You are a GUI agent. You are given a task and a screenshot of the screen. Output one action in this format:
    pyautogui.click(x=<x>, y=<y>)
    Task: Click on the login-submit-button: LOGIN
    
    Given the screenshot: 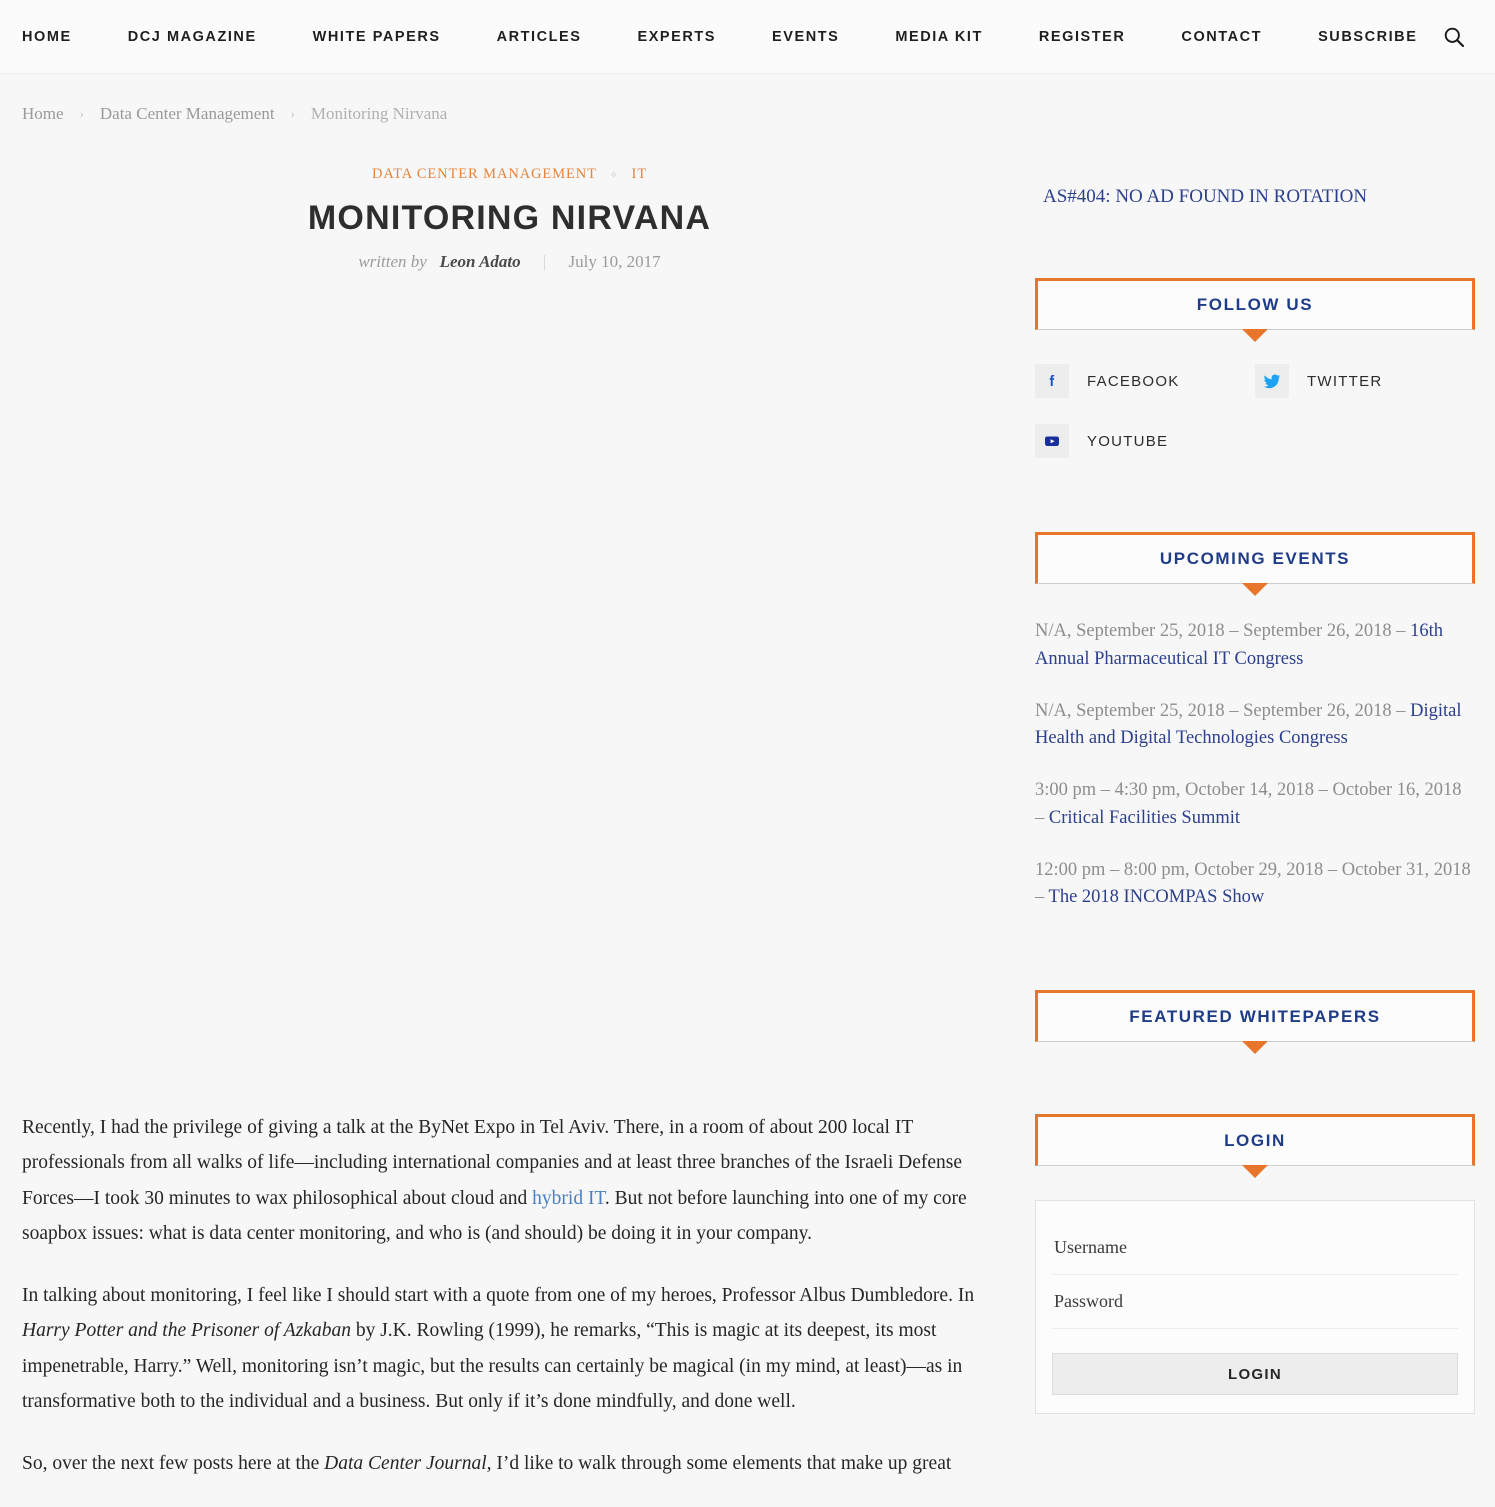 What is the action you would take?
    pyautogui.click(x=1255, y=1374)
    